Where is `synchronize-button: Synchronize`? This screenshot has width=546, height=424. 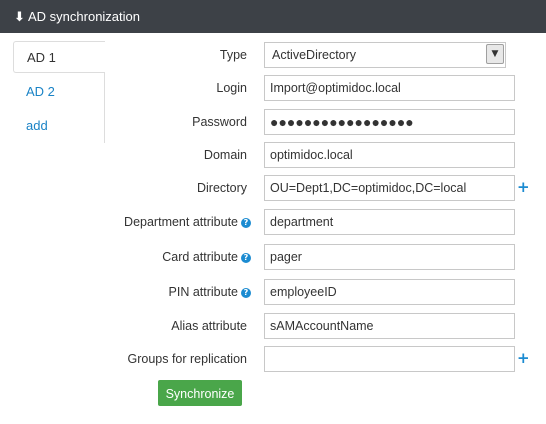
synchronize-button: Synchronize is located at coordinates (200, 393).